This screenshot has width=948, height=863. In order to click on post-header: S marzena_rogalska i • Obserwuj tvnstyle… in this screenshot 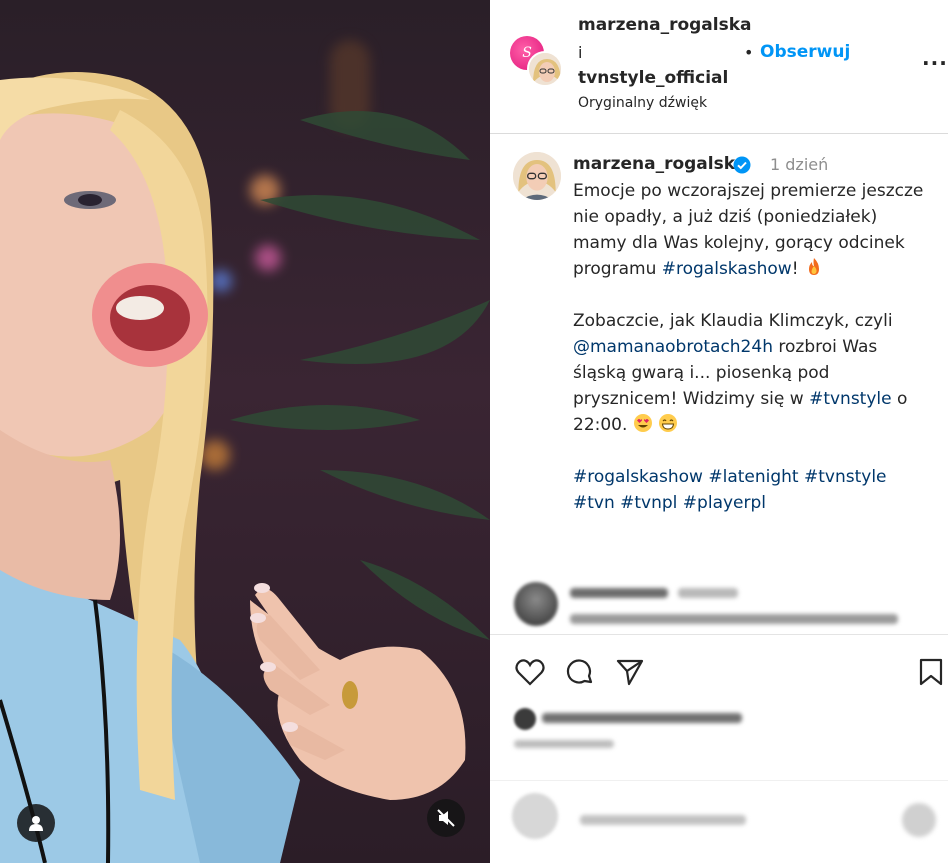, I will do `click(719, 67)`.